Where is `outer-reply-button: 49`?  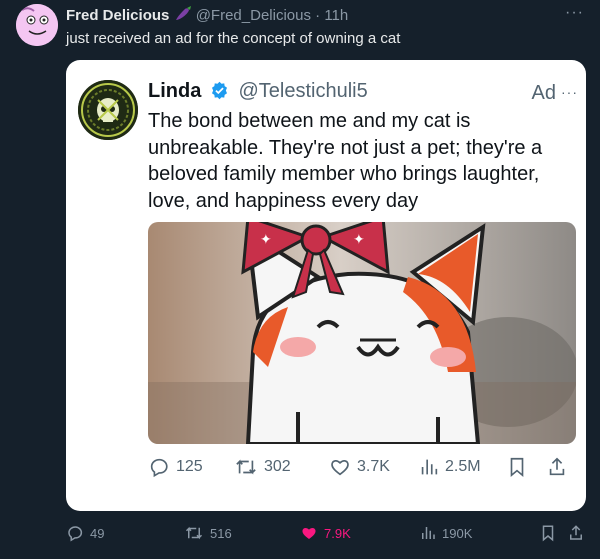
outer-reply-button: 49 is located at coordinates (85, 533).